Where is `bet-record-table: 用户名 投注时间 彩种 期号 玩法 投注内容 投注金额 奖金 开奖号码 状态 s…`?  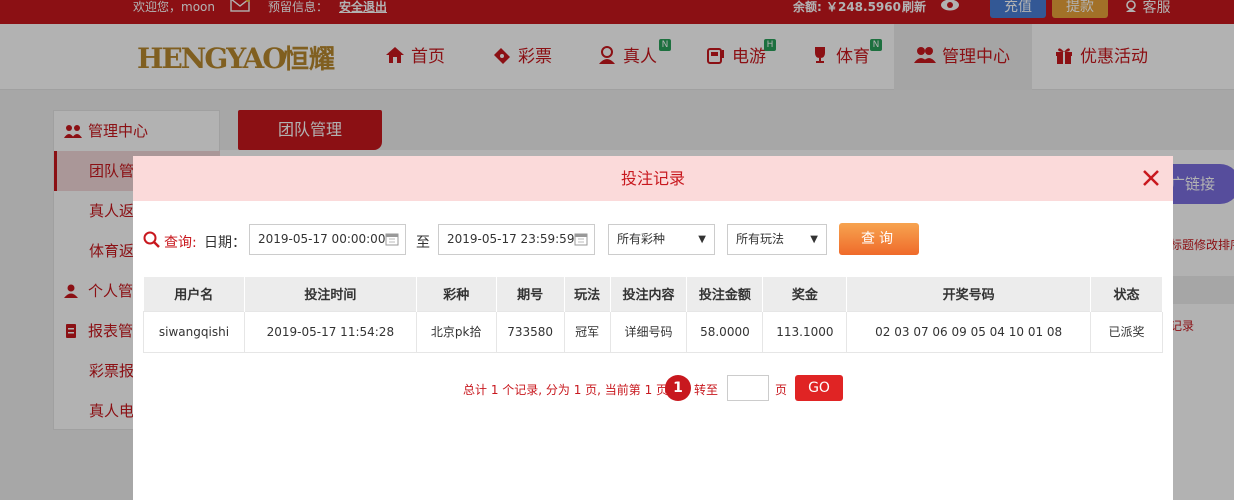
bet-record-table: 用户名 投注时间 彩种 期号 玩法 投注内容 投注金额 奖金 开奖号码 状态 s… is located at coordinates (653, 315).